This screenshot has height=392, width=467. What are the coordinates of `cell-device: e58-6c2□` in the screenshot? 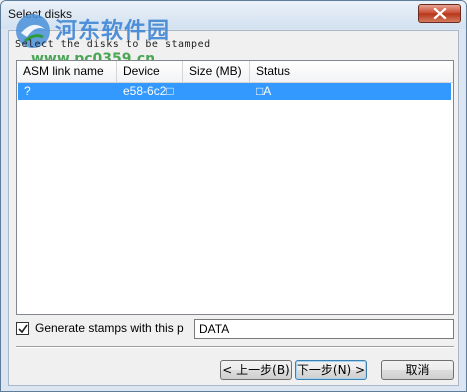 It's located at (148, 91).